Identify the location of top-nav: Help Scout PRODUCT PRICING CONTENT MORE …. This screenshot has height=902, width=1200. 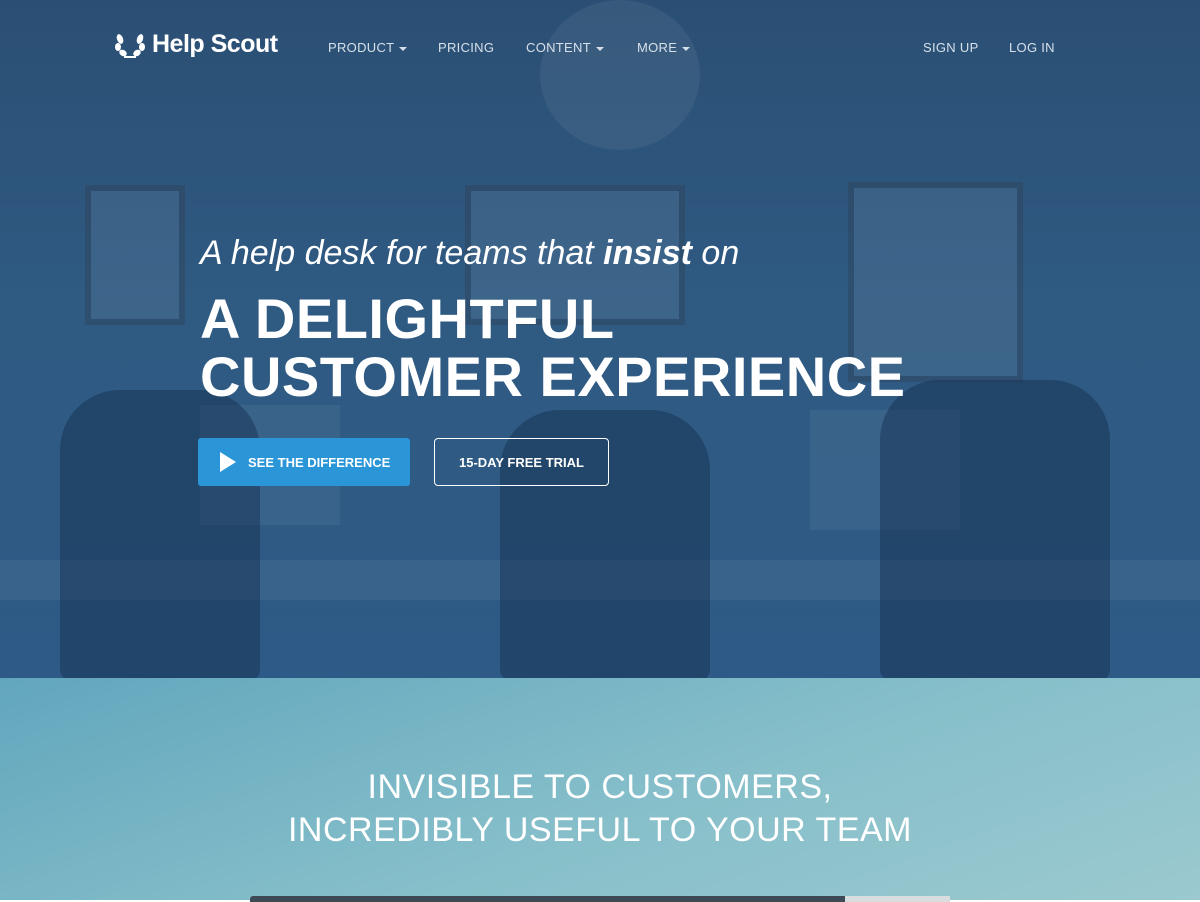
(600, 47).